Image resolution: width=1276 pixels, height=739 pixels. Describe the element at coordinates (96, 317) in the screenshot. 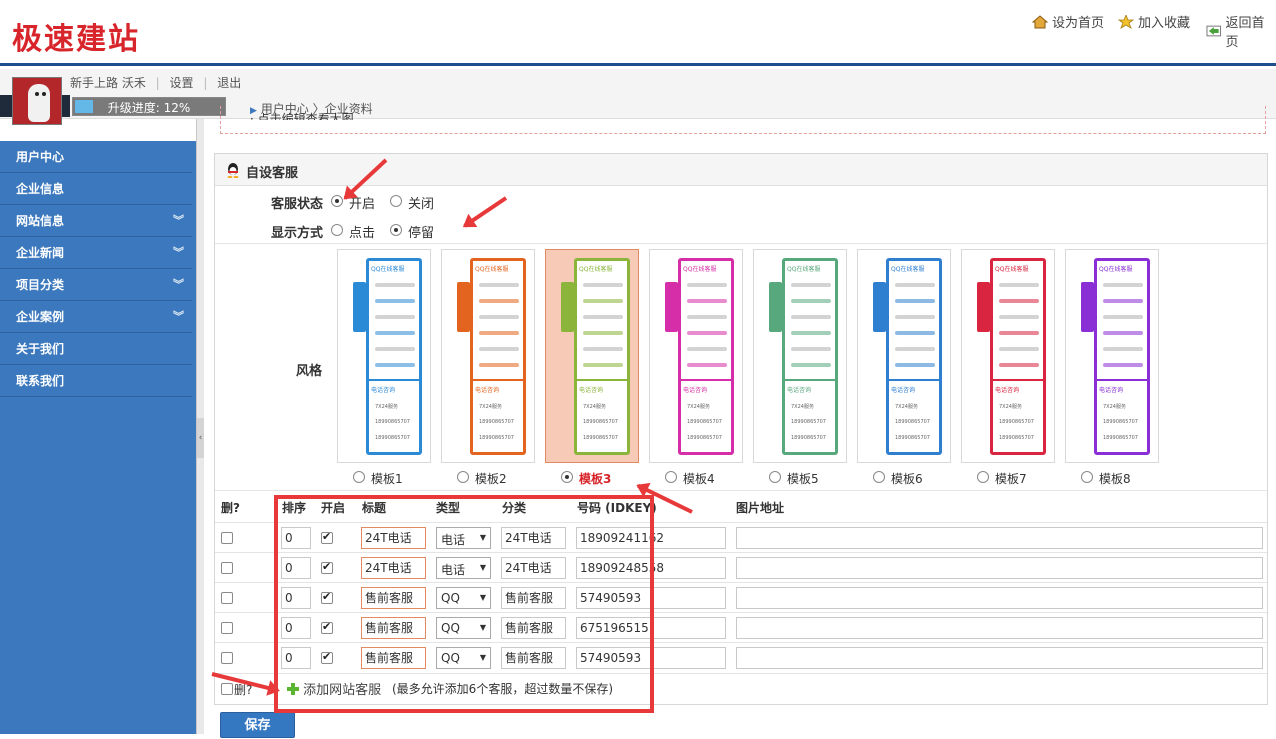

I see `sidebar-item-6: 企业案例 ︾` at that location.